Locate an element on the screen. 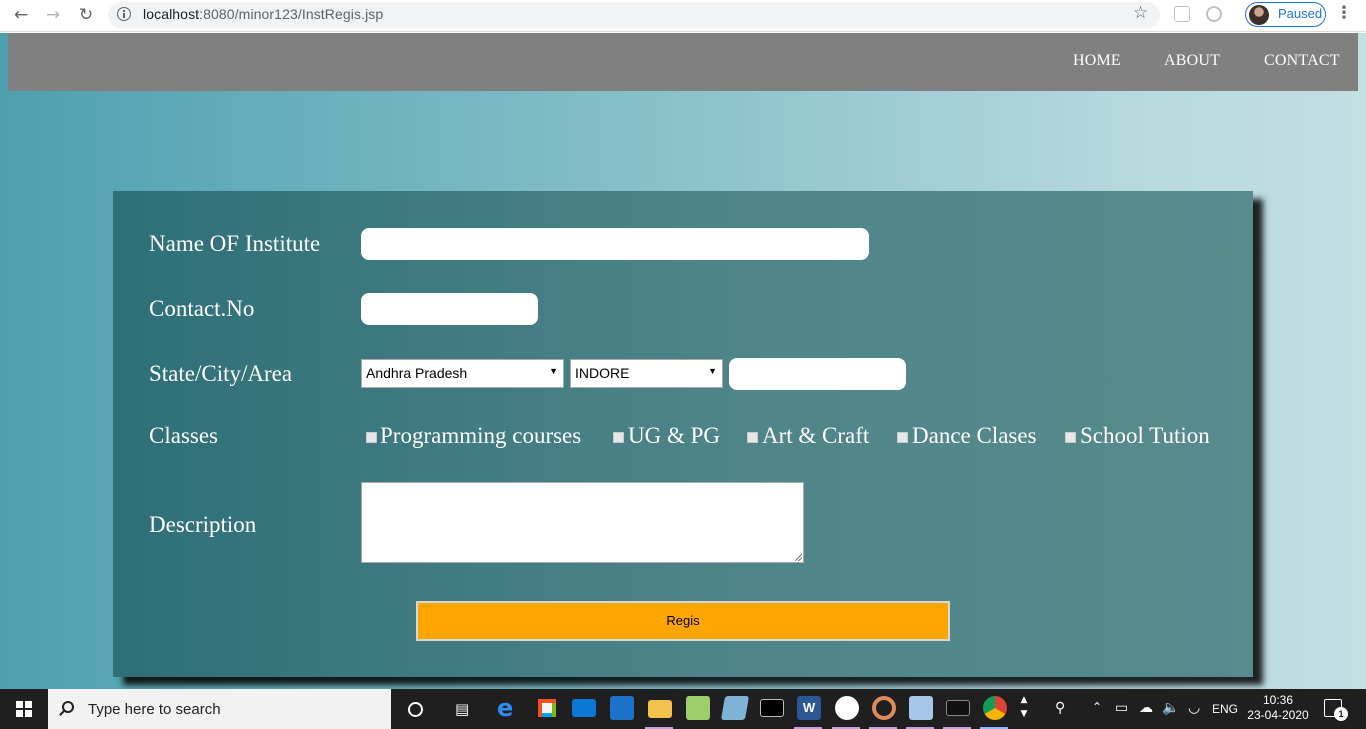 The height and width of the screenshot is (729, 1366). name-label: Name OF Institute is located at coordinates (235, 243).